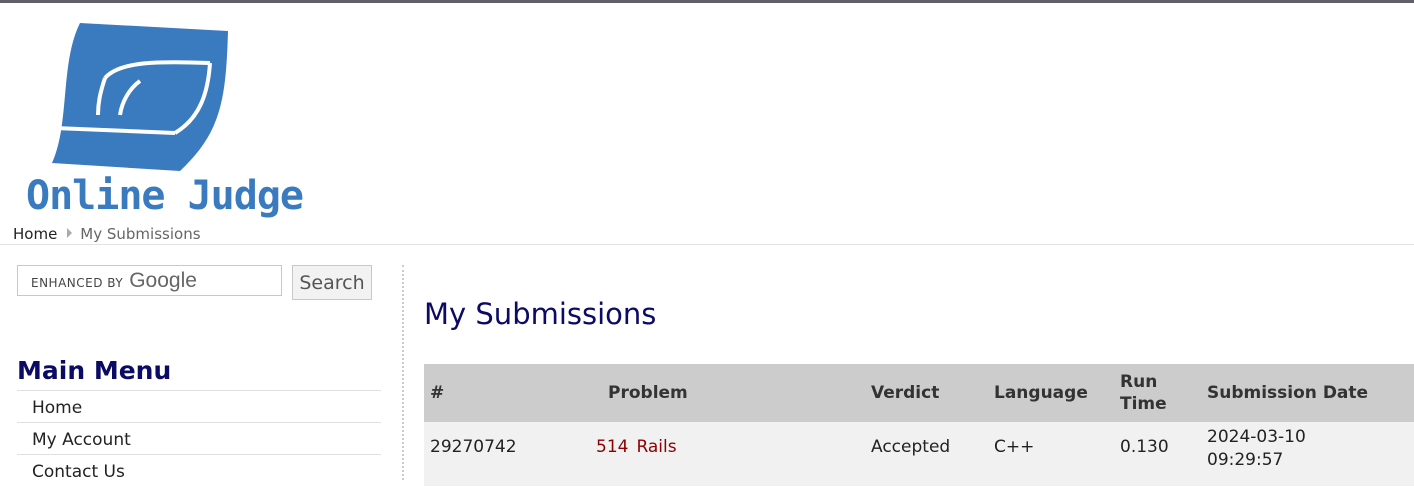 The height and width of the screenshot is (489, 1414). I want to click on column-header-verdict: Verdict, so click(926, 393).